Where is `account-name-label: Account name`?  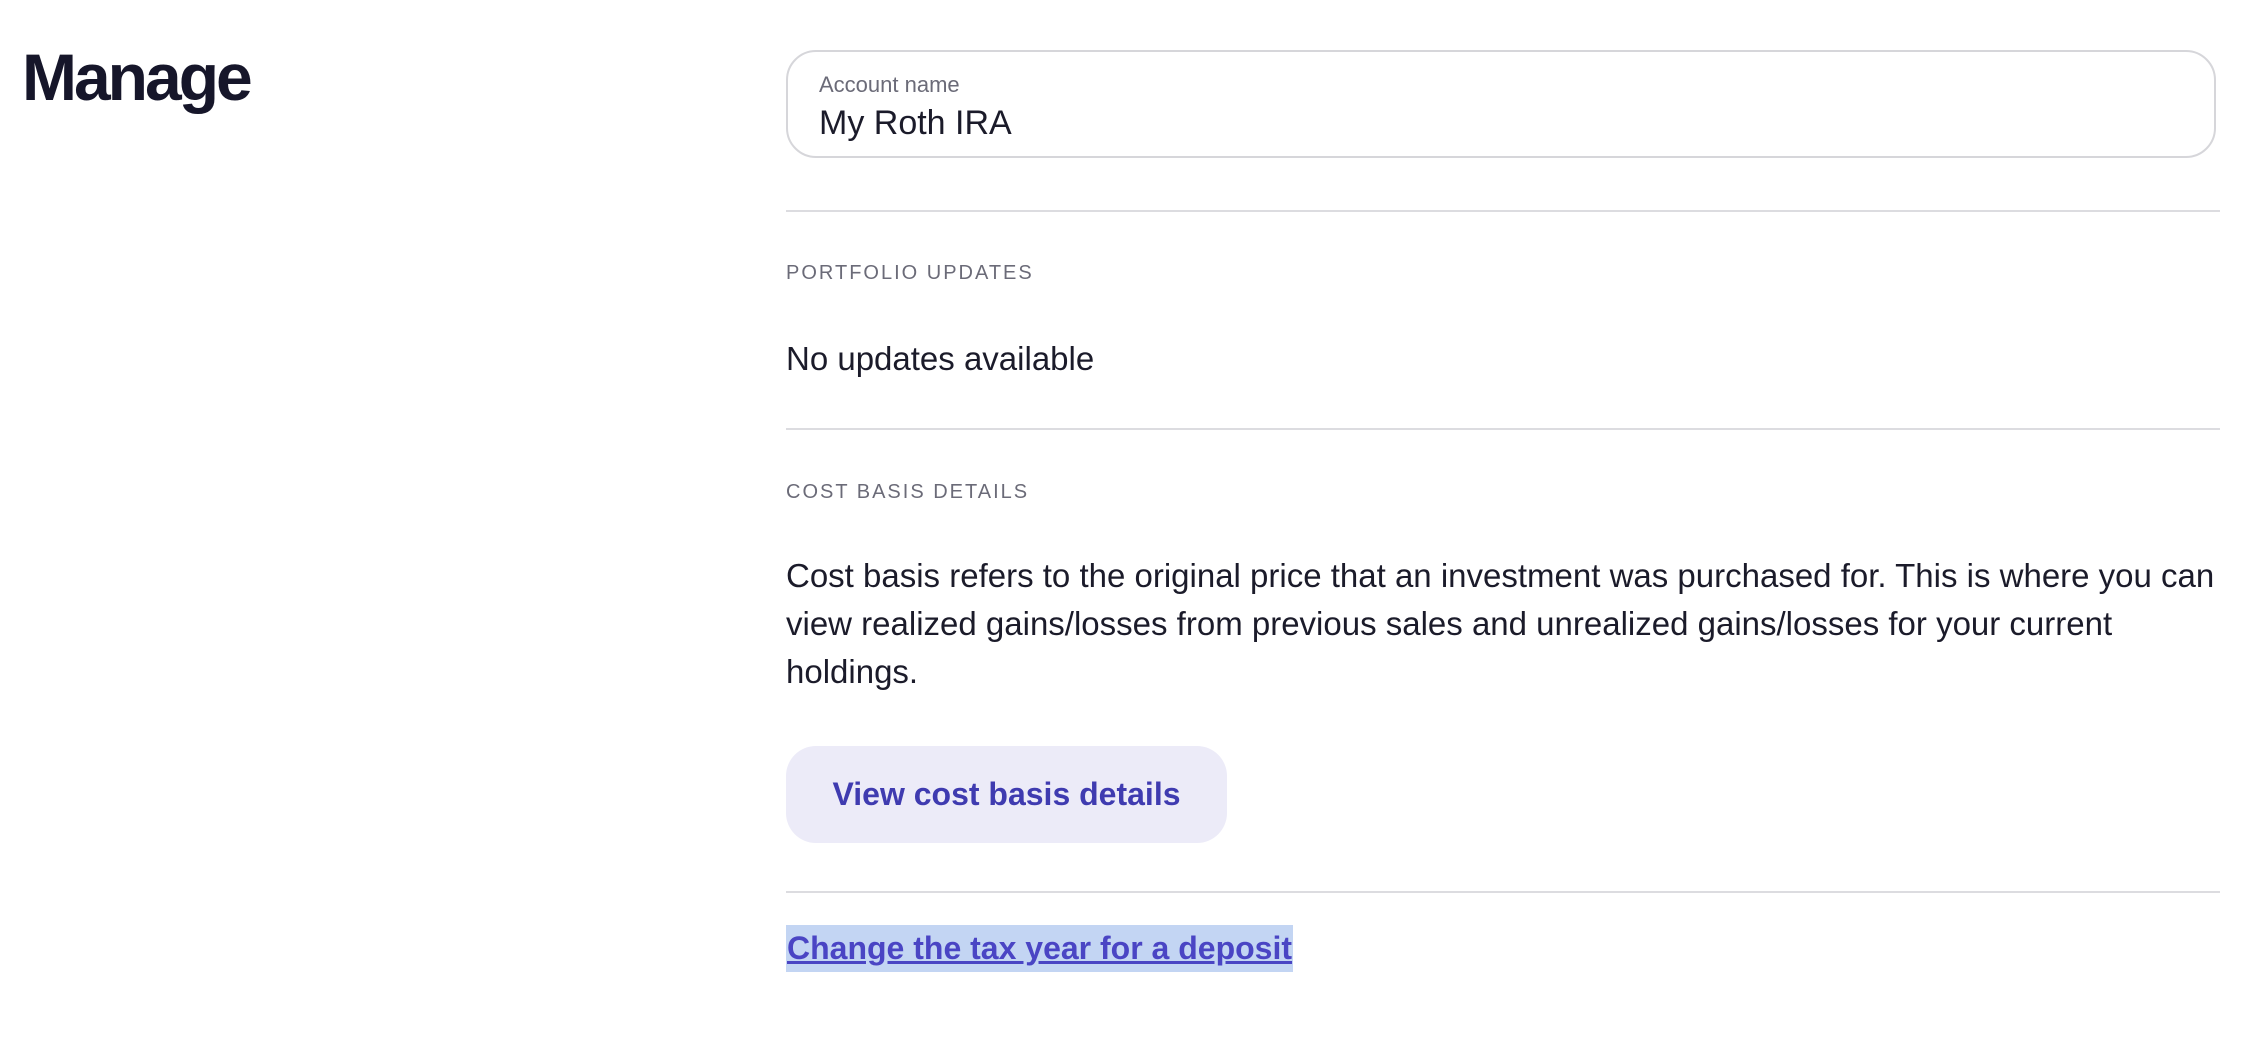
account-name-label: Account name is located at coordinates (889, 84).